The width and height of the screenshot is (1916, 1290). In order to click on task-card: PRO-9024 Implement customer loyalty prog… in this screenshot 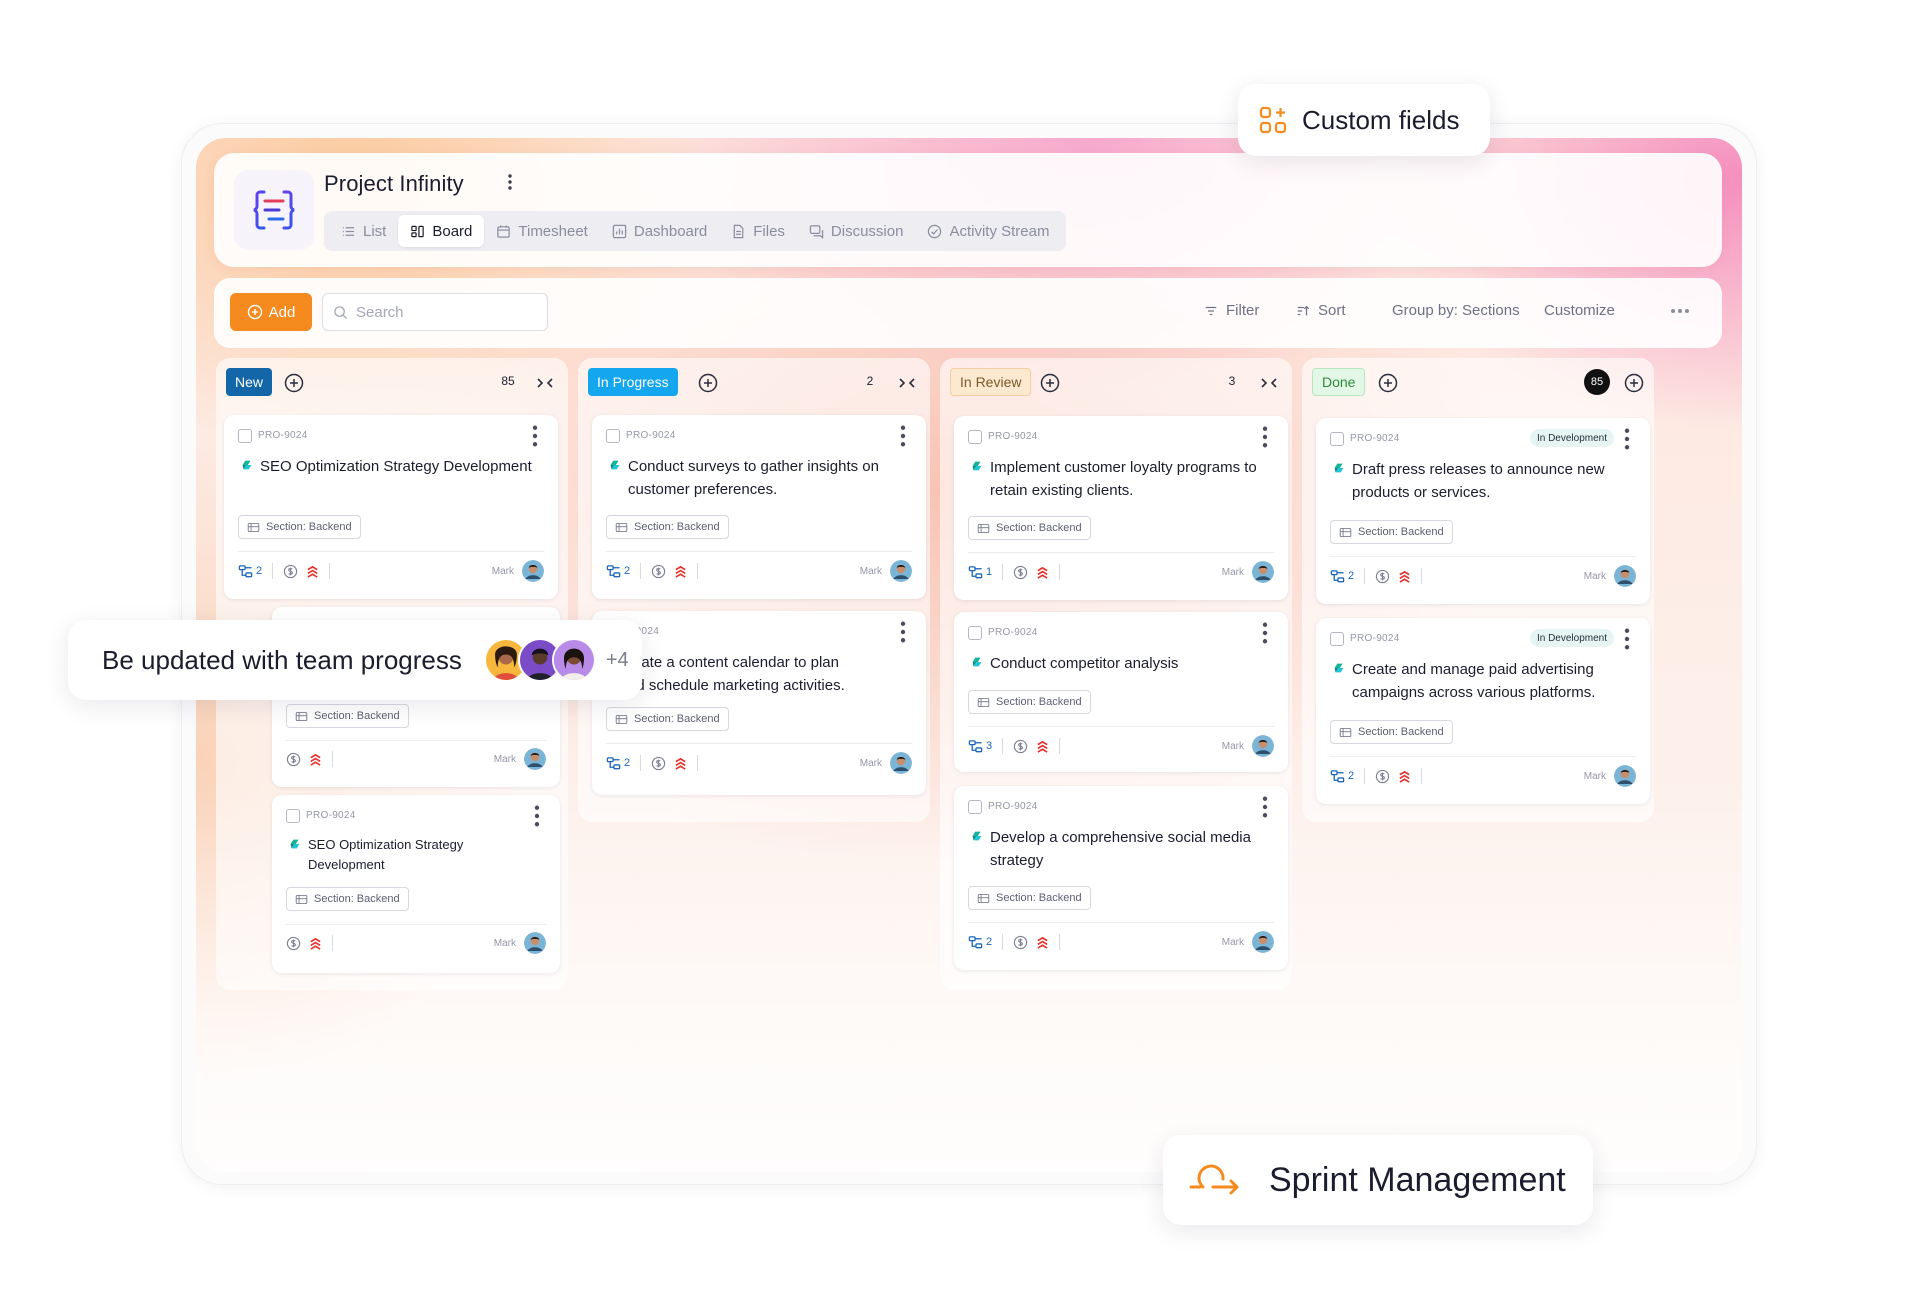, I will do `click(1121, 508)`.